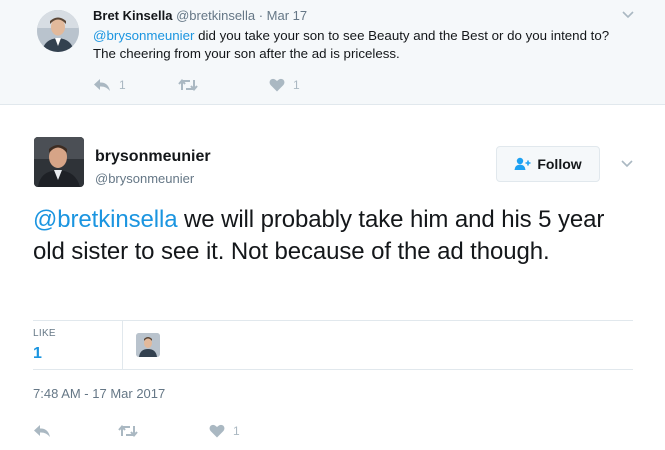 The image size is (665, 450). I want to click on parent-tweet-header: Bret Kinsella @bretkinsella · Mar 17, so click(200, 15).